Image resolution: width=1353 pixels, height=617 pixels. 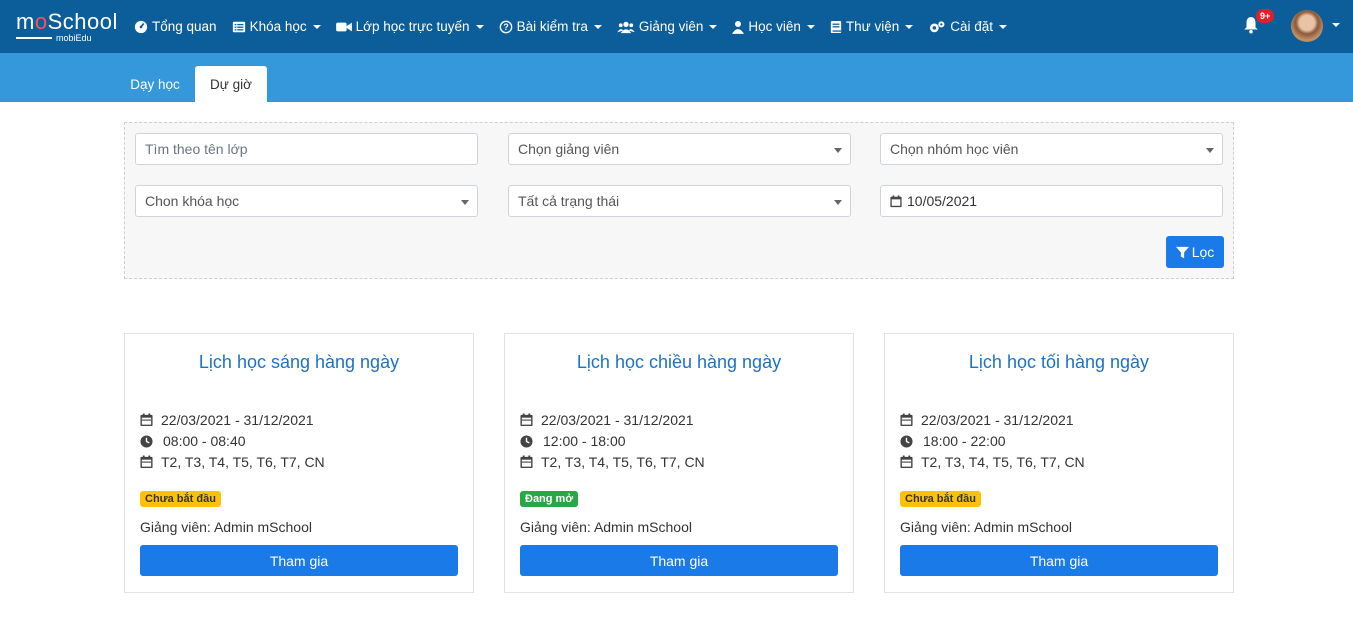 What do you see at coordinates (954, 149) in the screenshot?
I see `student-group-select-value: Chọn nhóm học viên` at bounding box center [954, 149].